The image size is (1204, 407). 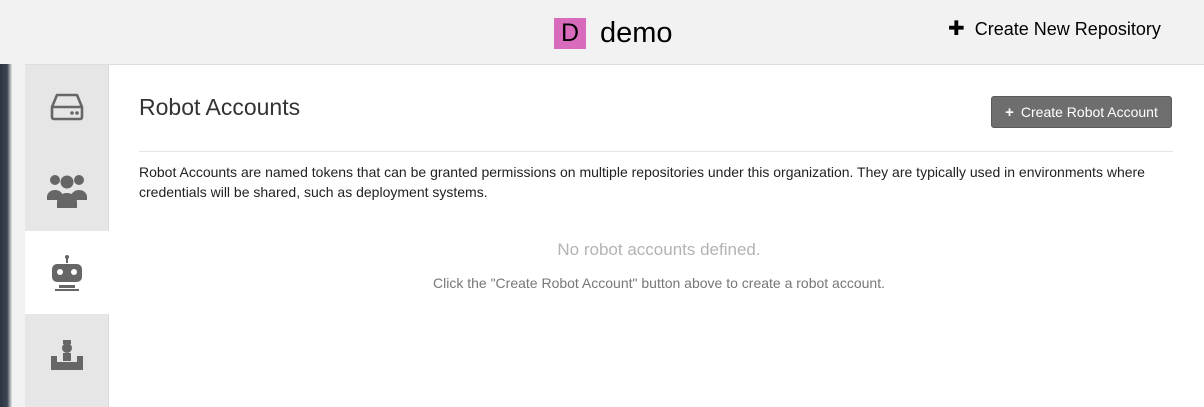 I want to click on sidebar-item-robot-accounts, so click(x=67, y=272).